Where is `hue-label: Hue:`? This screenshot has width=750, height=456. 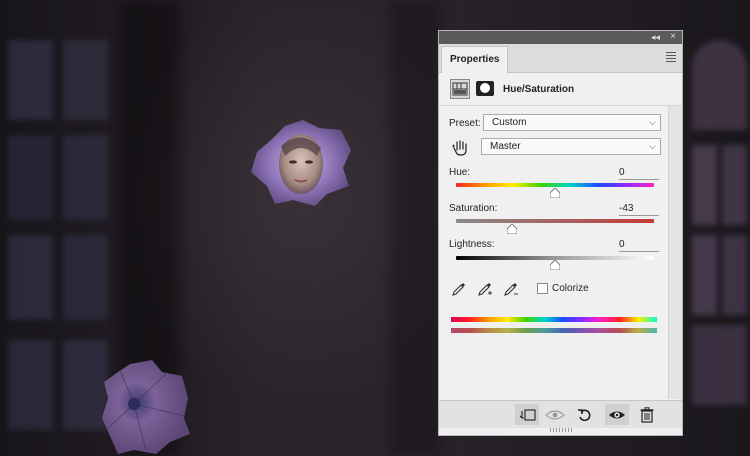
hue-label: Hue: is located at coordinates (460, 172).